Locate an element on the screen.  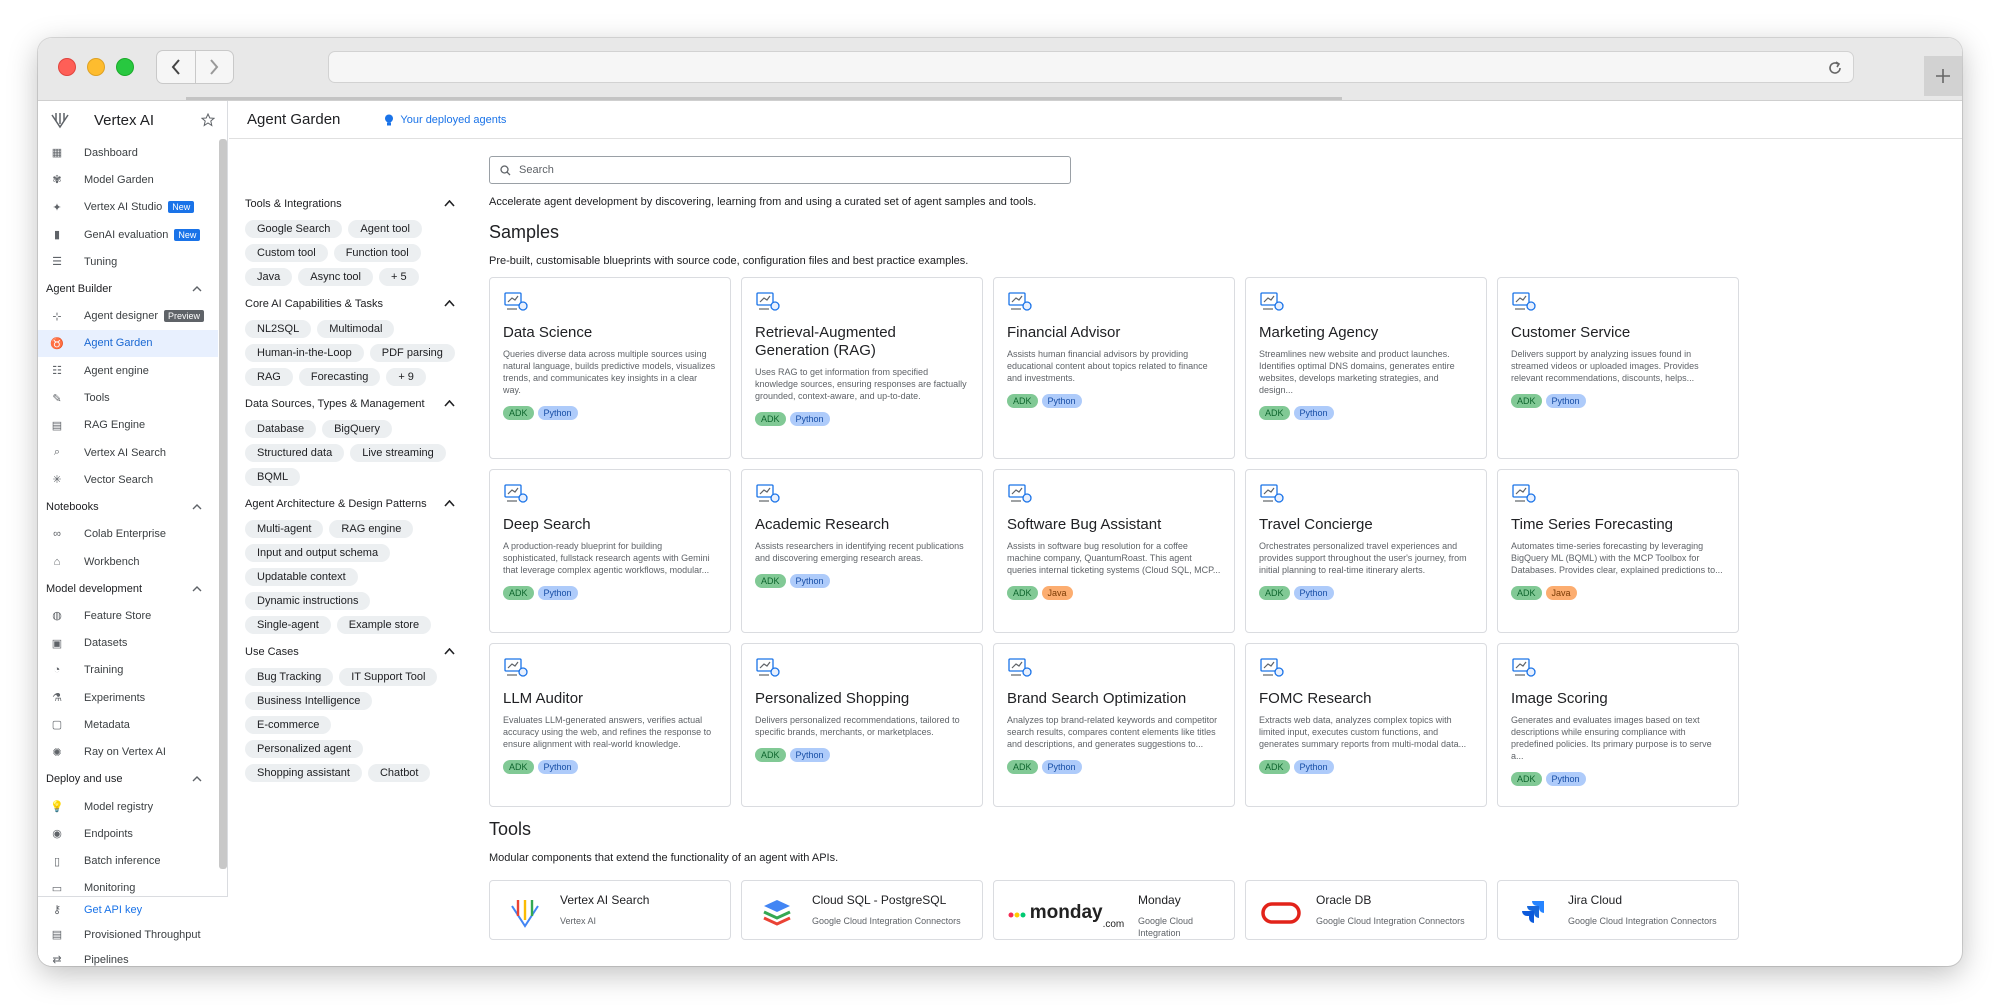
sidebar-item: ⊹ Agent designer Preview is located at coordinates (128, 315).